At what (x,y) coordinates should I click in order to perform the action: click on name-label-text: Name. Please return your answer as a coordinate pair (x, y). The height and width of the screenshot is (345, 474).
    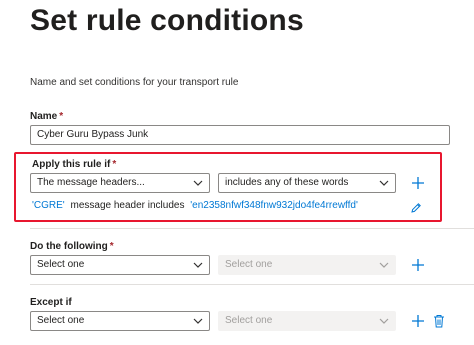
    Looking at the image, I should click on (44, 116).